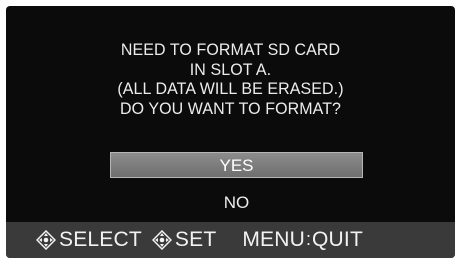  I want to click on message-line-1: NEED TO FORMAT SD CARD, so click(230, 49).